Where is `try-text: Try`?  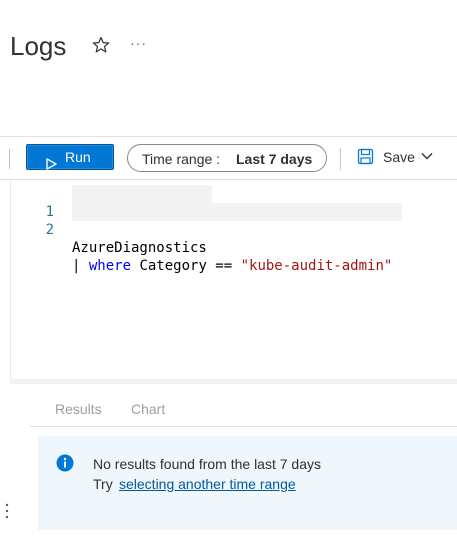
try-text: Try is located at coordinates (103, 484).